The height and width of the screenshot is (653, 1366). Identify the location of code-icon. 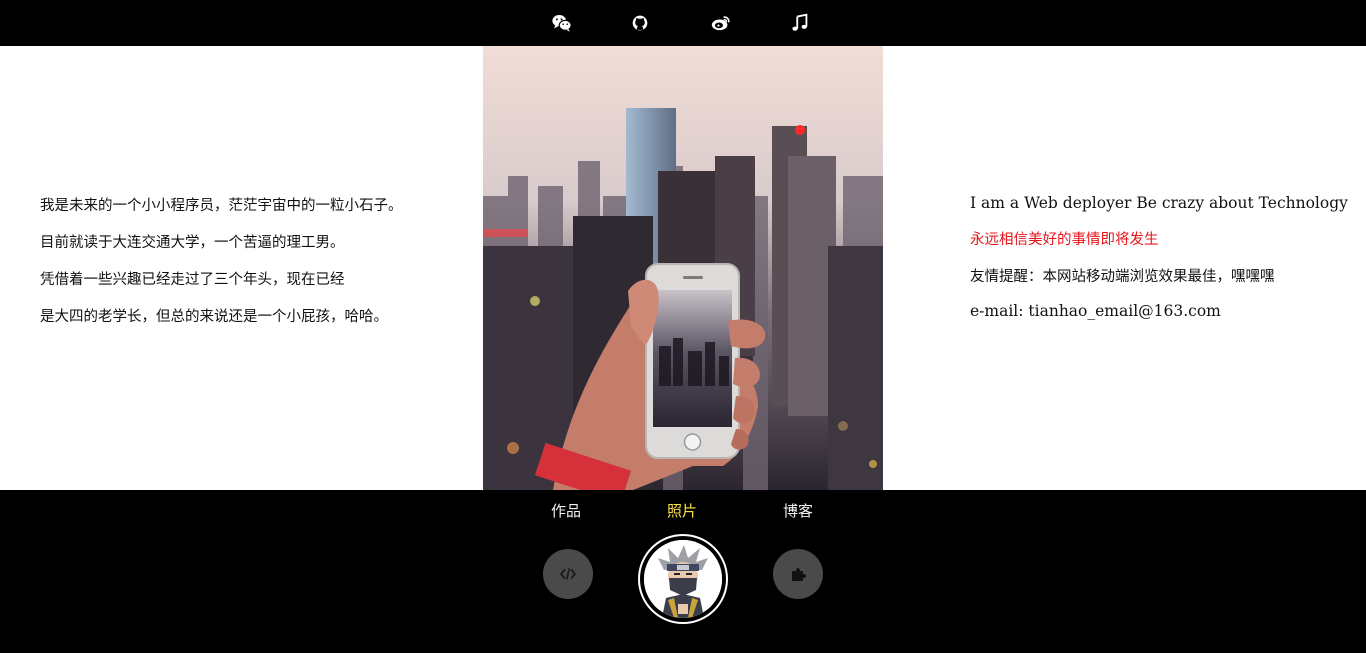
(568, 574).